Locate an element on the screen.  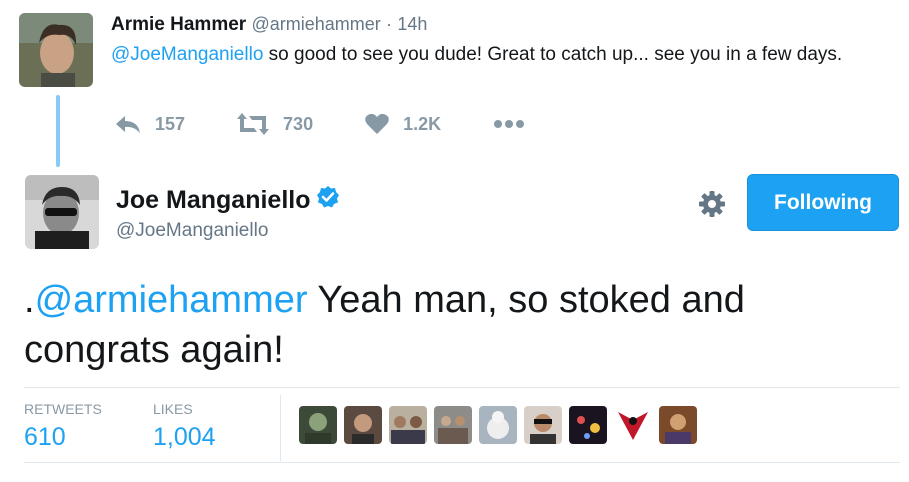
liker-avatars is located at coordinates (501, 425).